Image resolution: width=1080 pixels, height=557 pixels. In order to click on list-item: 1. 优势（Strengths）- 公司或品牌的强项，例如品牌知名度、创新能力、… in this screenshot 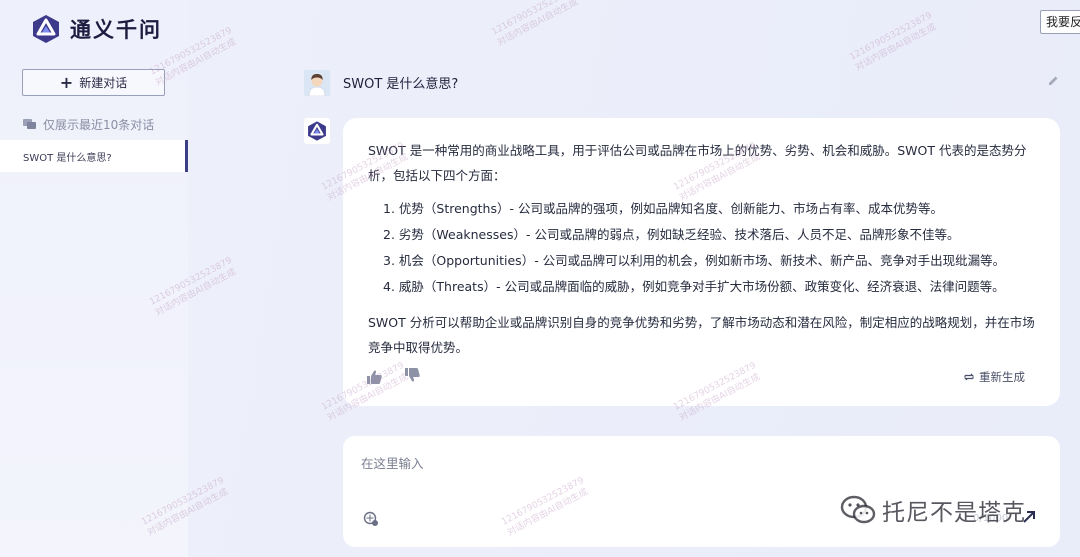, I will do `click(663, 208)`.